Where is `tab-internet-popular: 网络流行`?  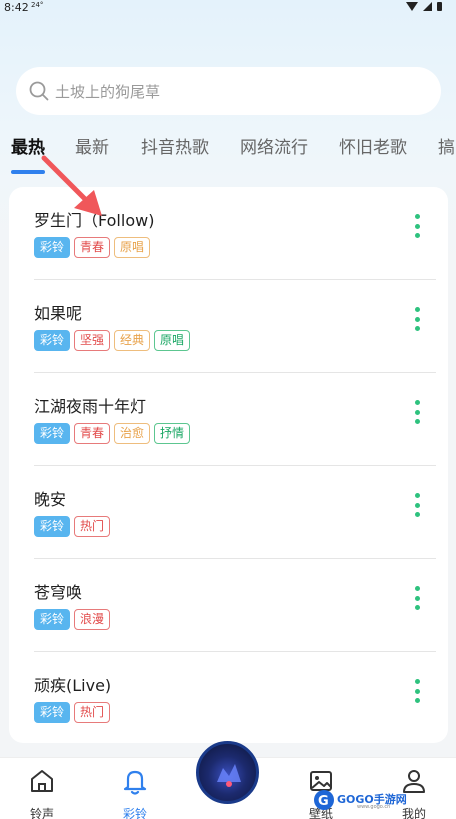
tab-internet-popular: 网络流行 is located at coordinates (274, 145).